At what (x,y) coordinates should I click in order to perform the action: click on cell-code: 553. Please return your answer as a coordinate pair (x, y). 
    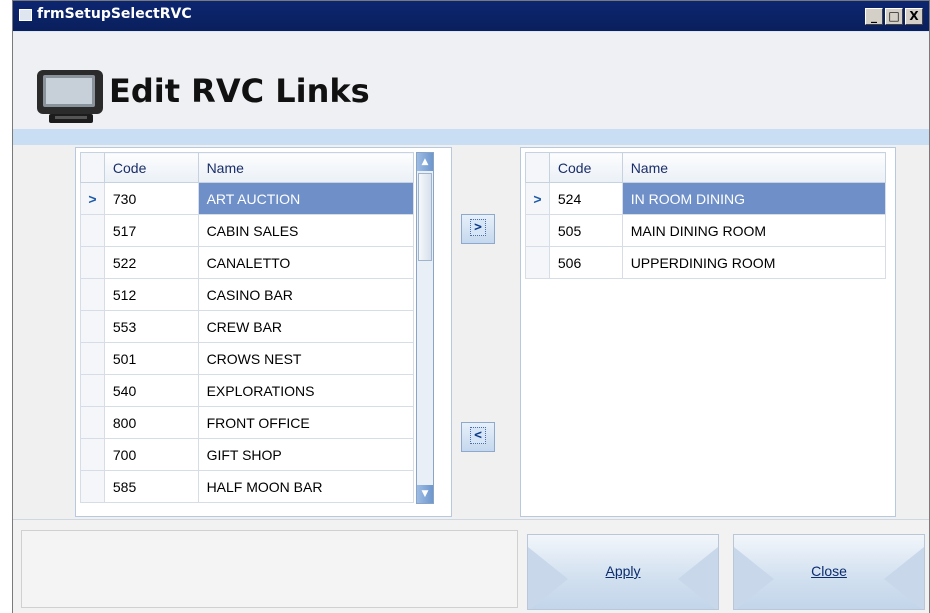
    Looking at the image, I should click on (151, 326).